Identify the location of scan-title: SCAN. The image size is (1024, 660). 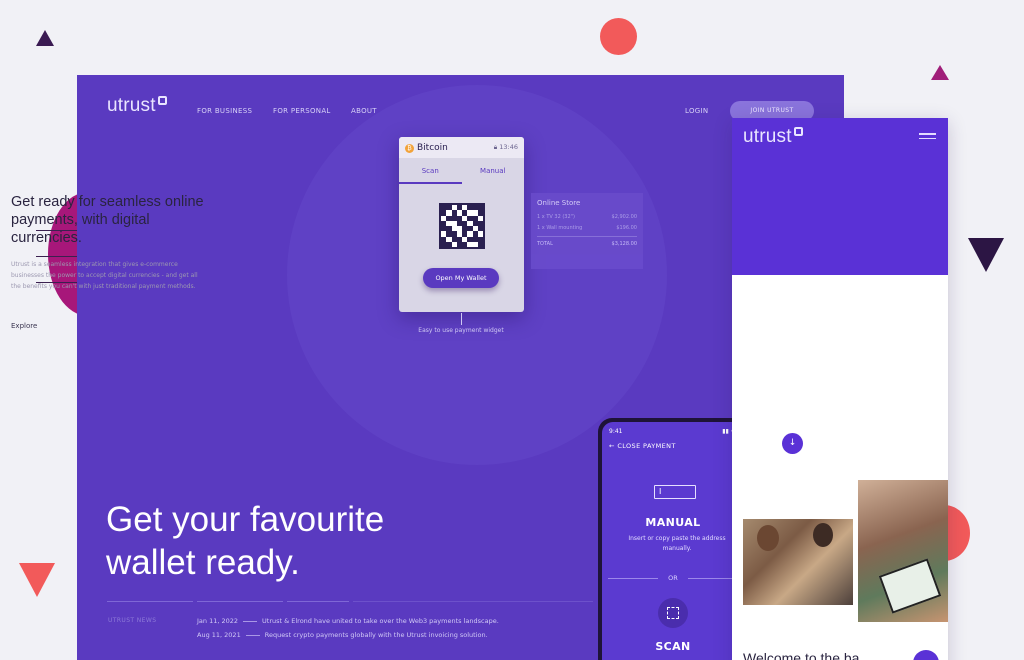
(673, 646).